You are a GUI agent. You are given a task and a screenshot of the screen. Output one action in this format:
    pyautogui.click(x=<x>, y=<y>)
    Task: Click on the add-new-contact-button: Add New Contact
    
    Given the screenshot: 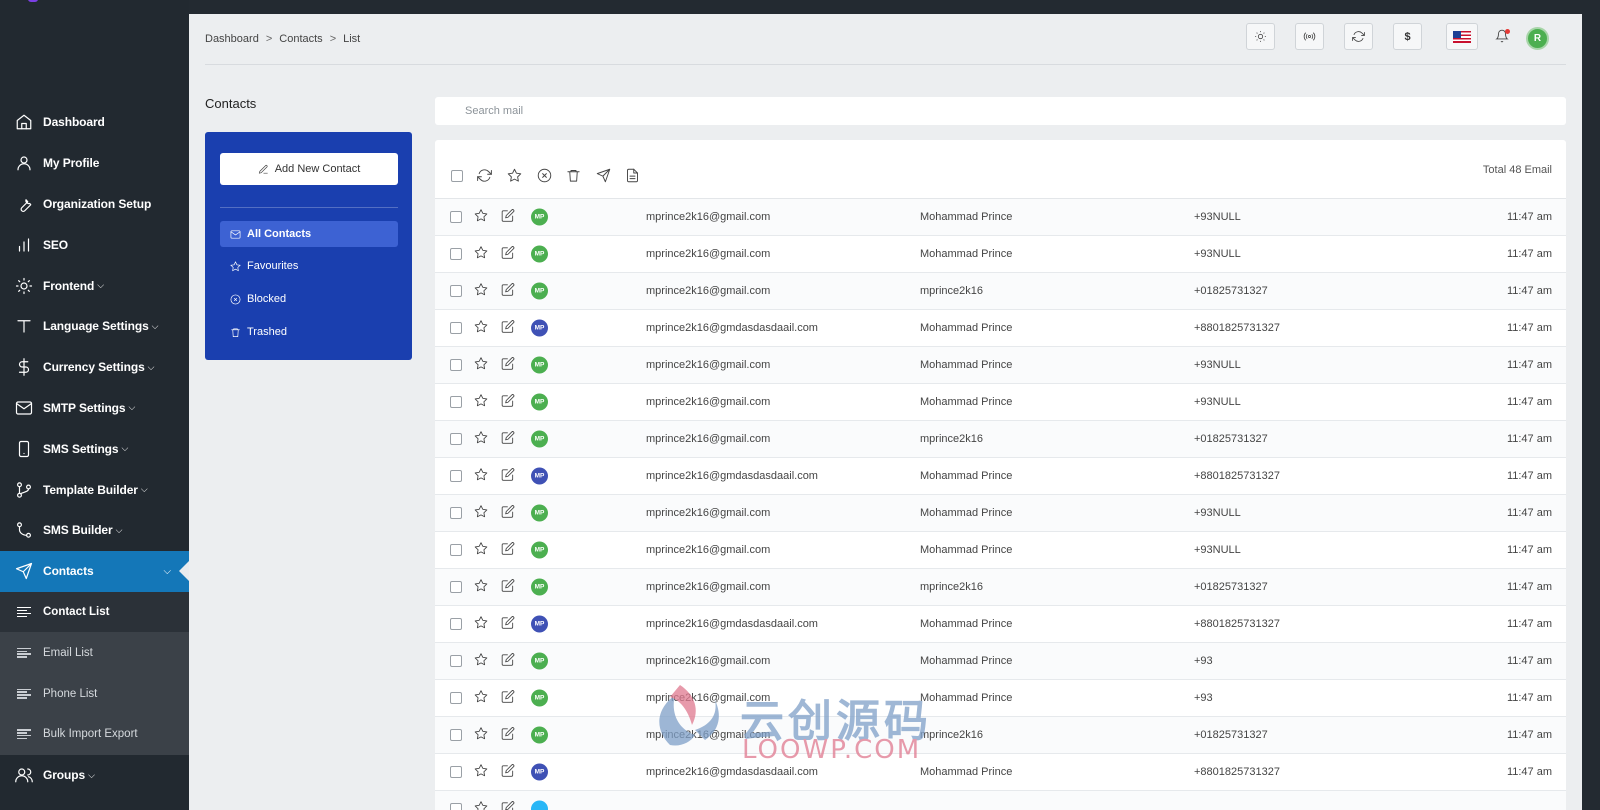 What is the action you would take?
    pyautogui.click(x=309, y=169)
    